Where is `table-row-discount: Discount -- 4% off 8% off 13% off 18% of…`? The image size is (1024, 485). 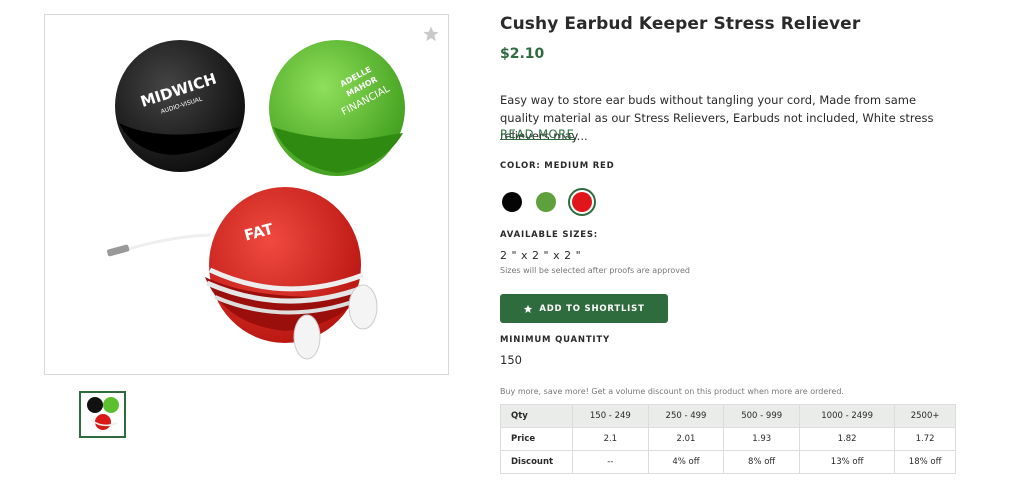 table-row-discount: Discount -- 4% off 8% off 13% off 18% of… is located at coordinates (728, 462).